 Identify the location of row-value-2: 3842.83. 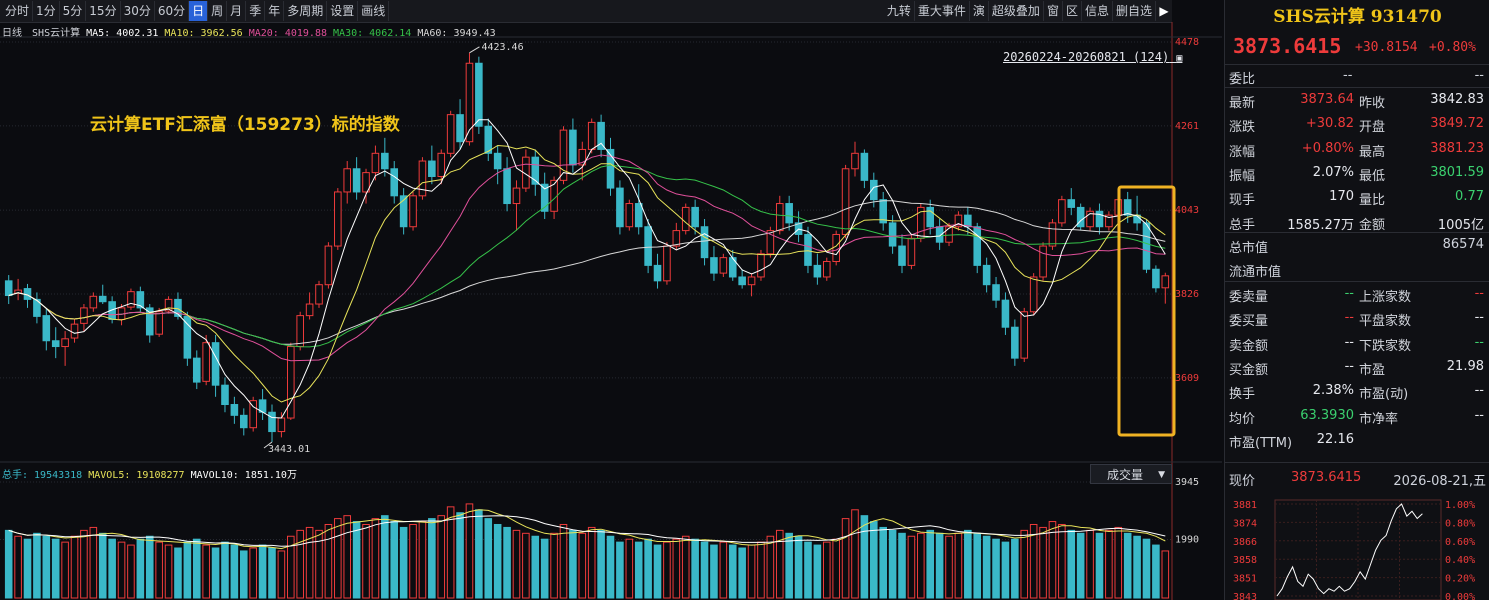
(1457, 99).